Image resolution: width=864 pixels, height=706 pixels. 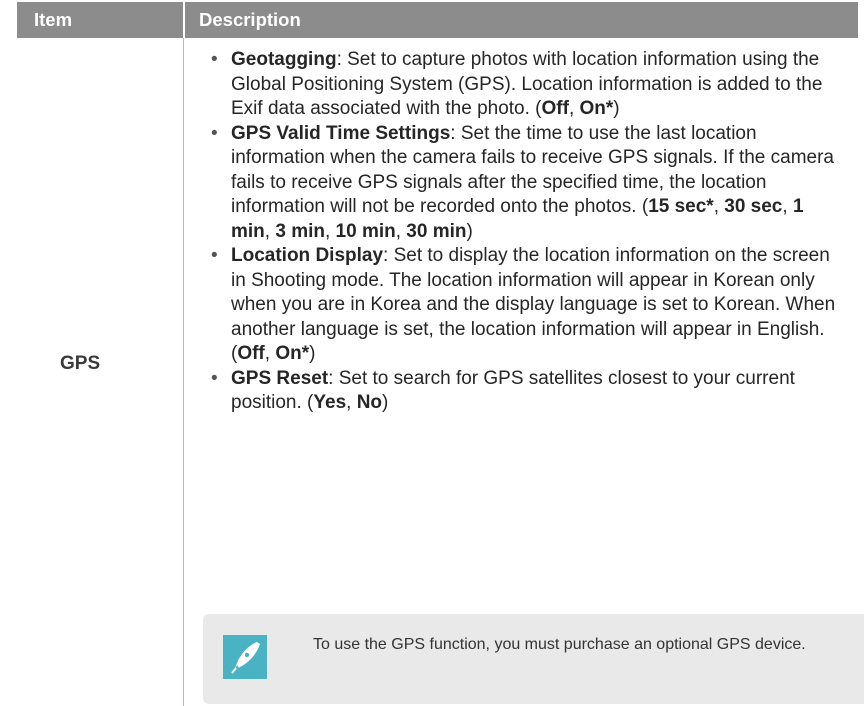 What do you see at coordinates (245, 657) in the screenshot?
I see `pen-nib-icon` at bounding box center [245, 657].